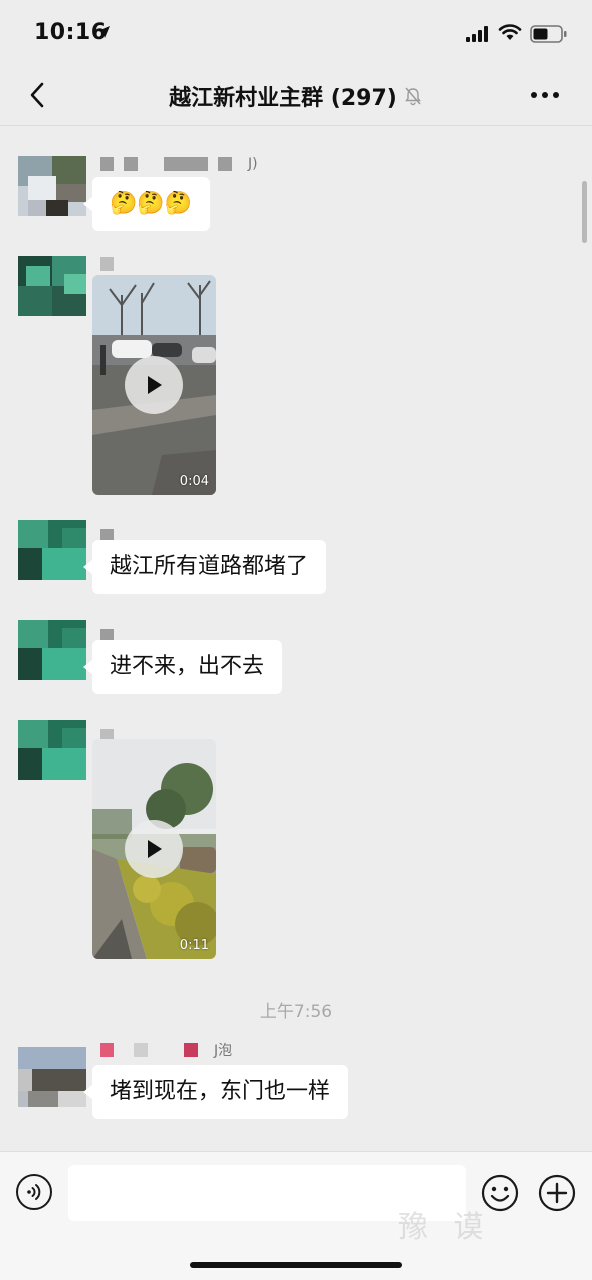 This screenshot has height=1280, width=592. I want to click on watermark: 豫 谟, so click(445, 1227).